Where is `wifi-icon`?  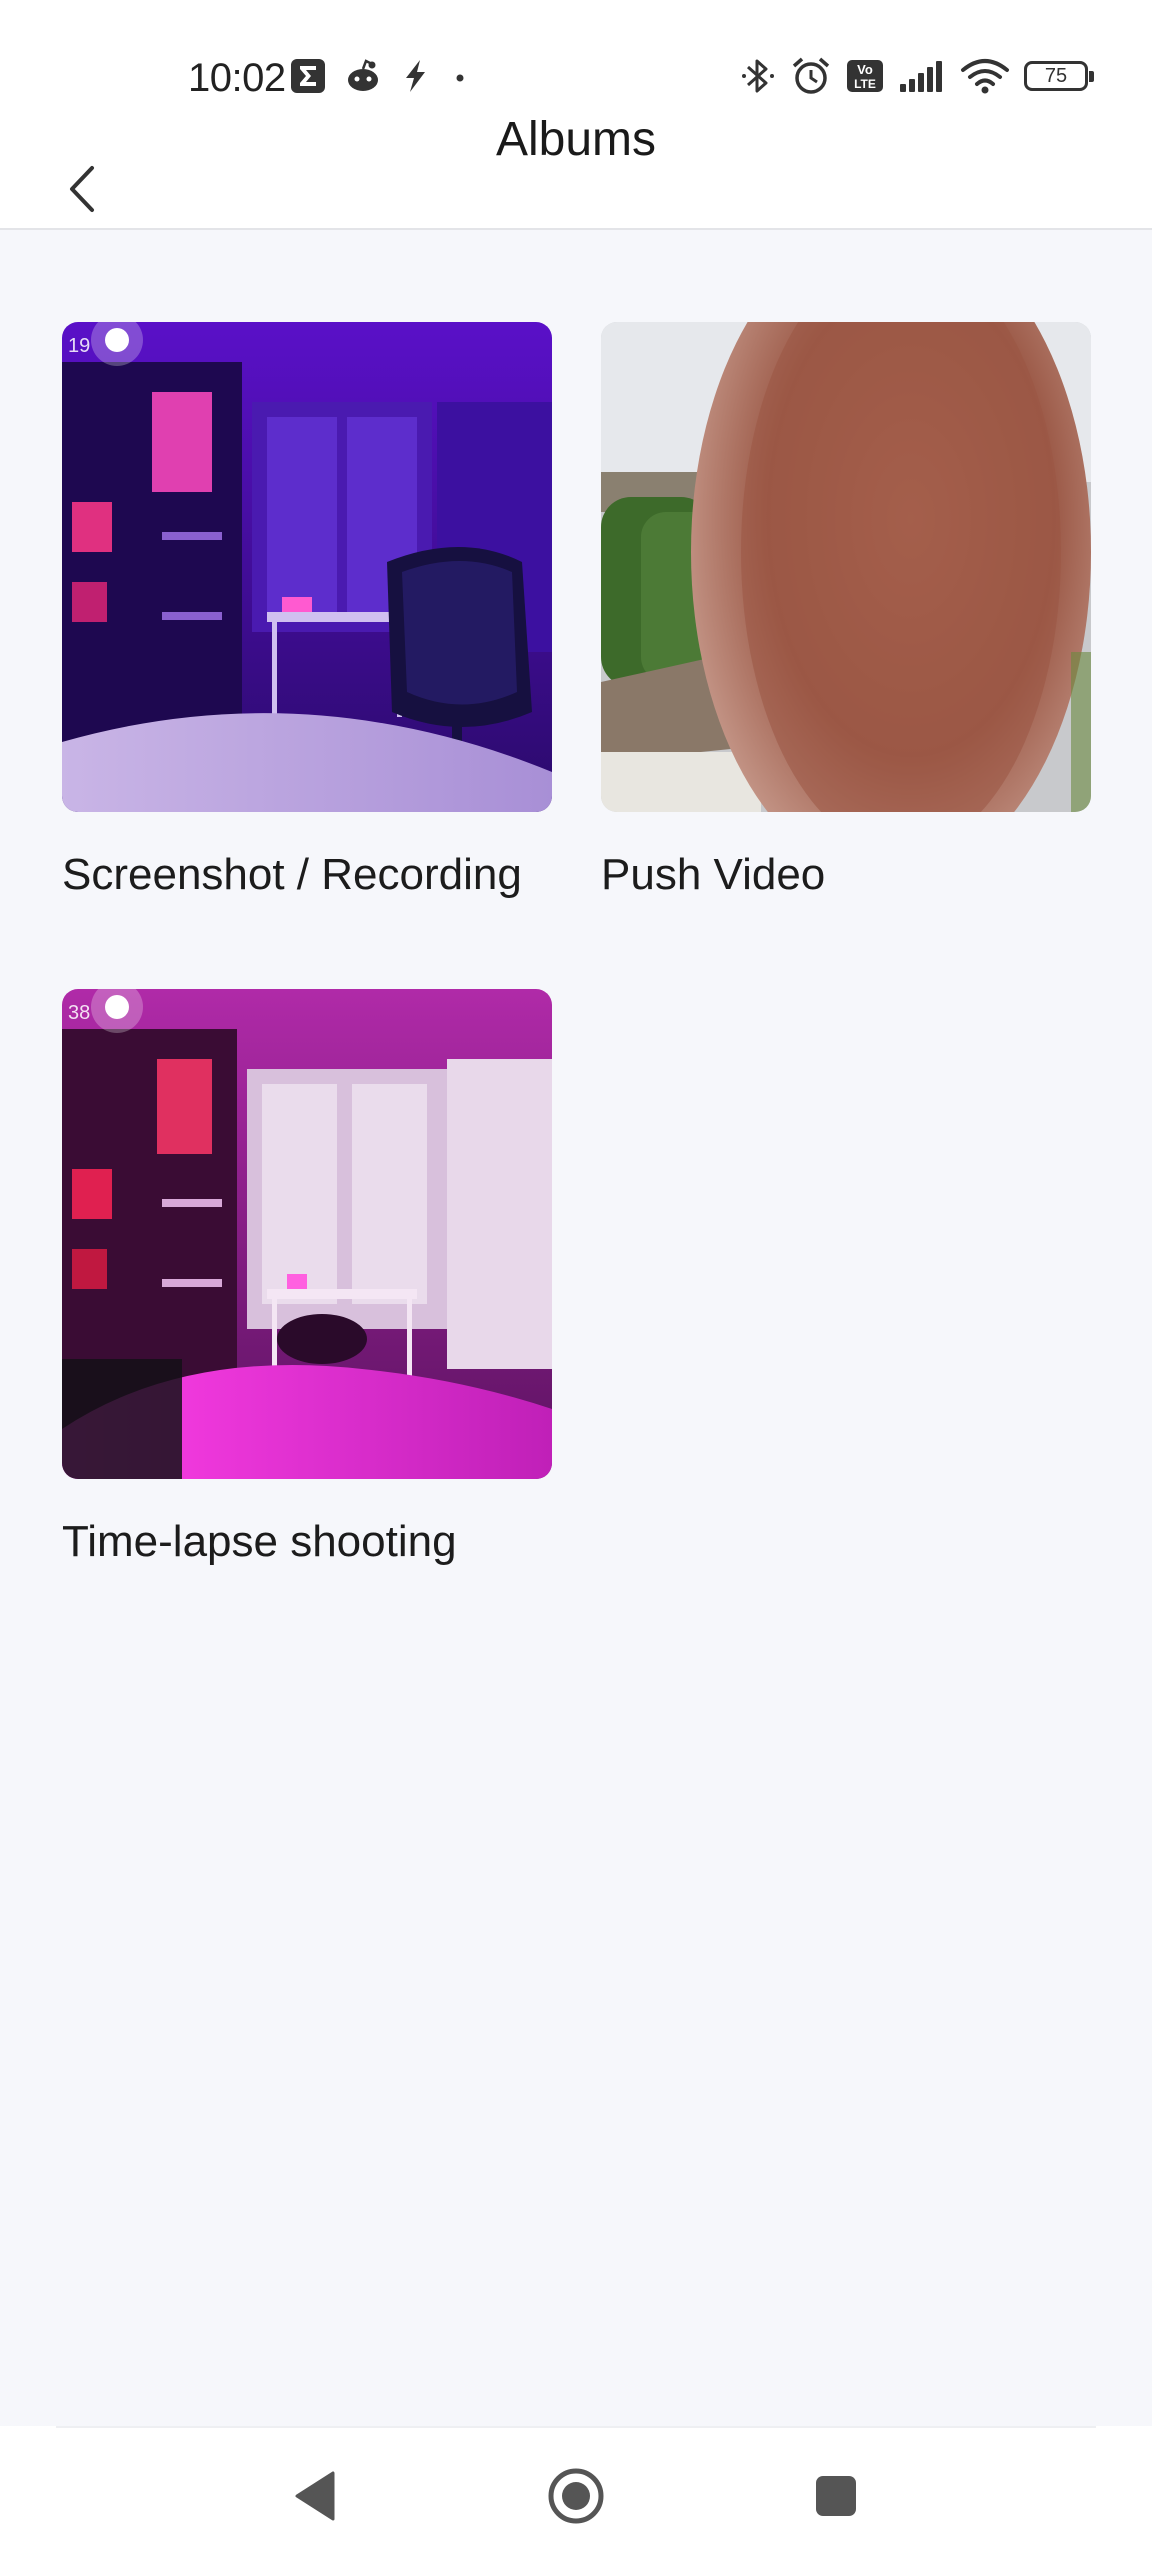
wifi-icon is located at coordinates (985, 76).